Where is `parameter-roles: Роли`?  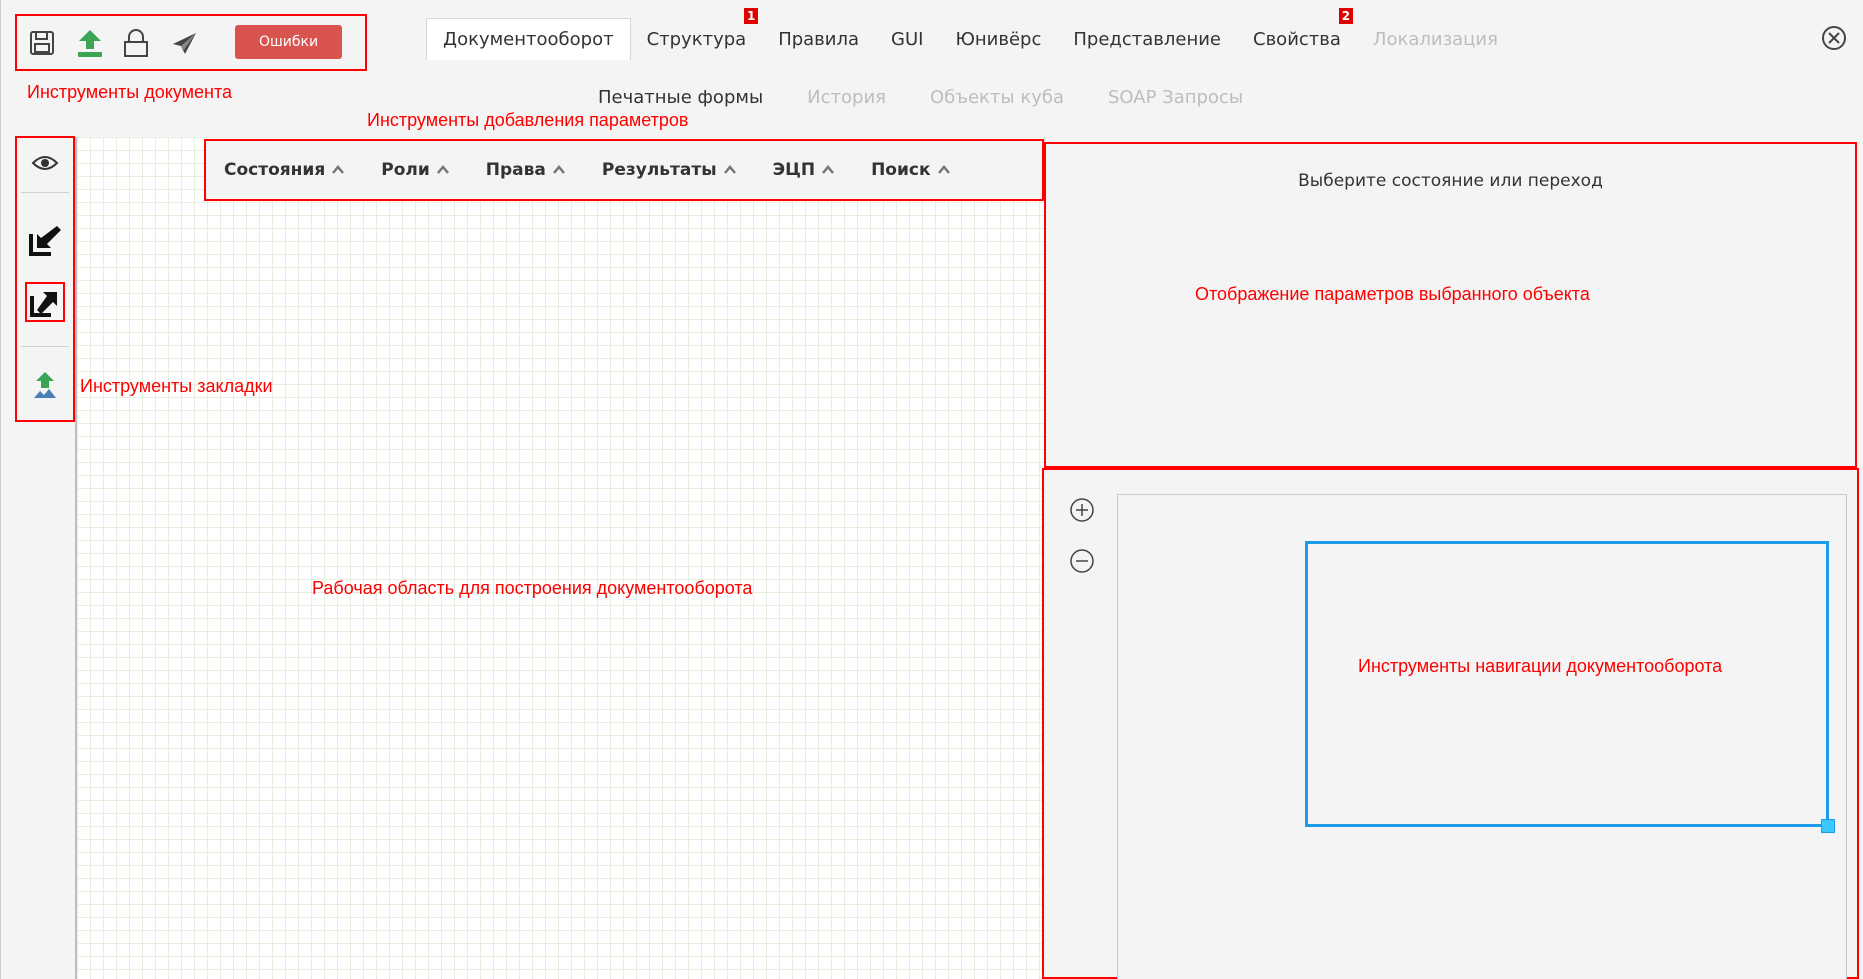
parameter-roles: Роли is located at coordinates (415, 170).